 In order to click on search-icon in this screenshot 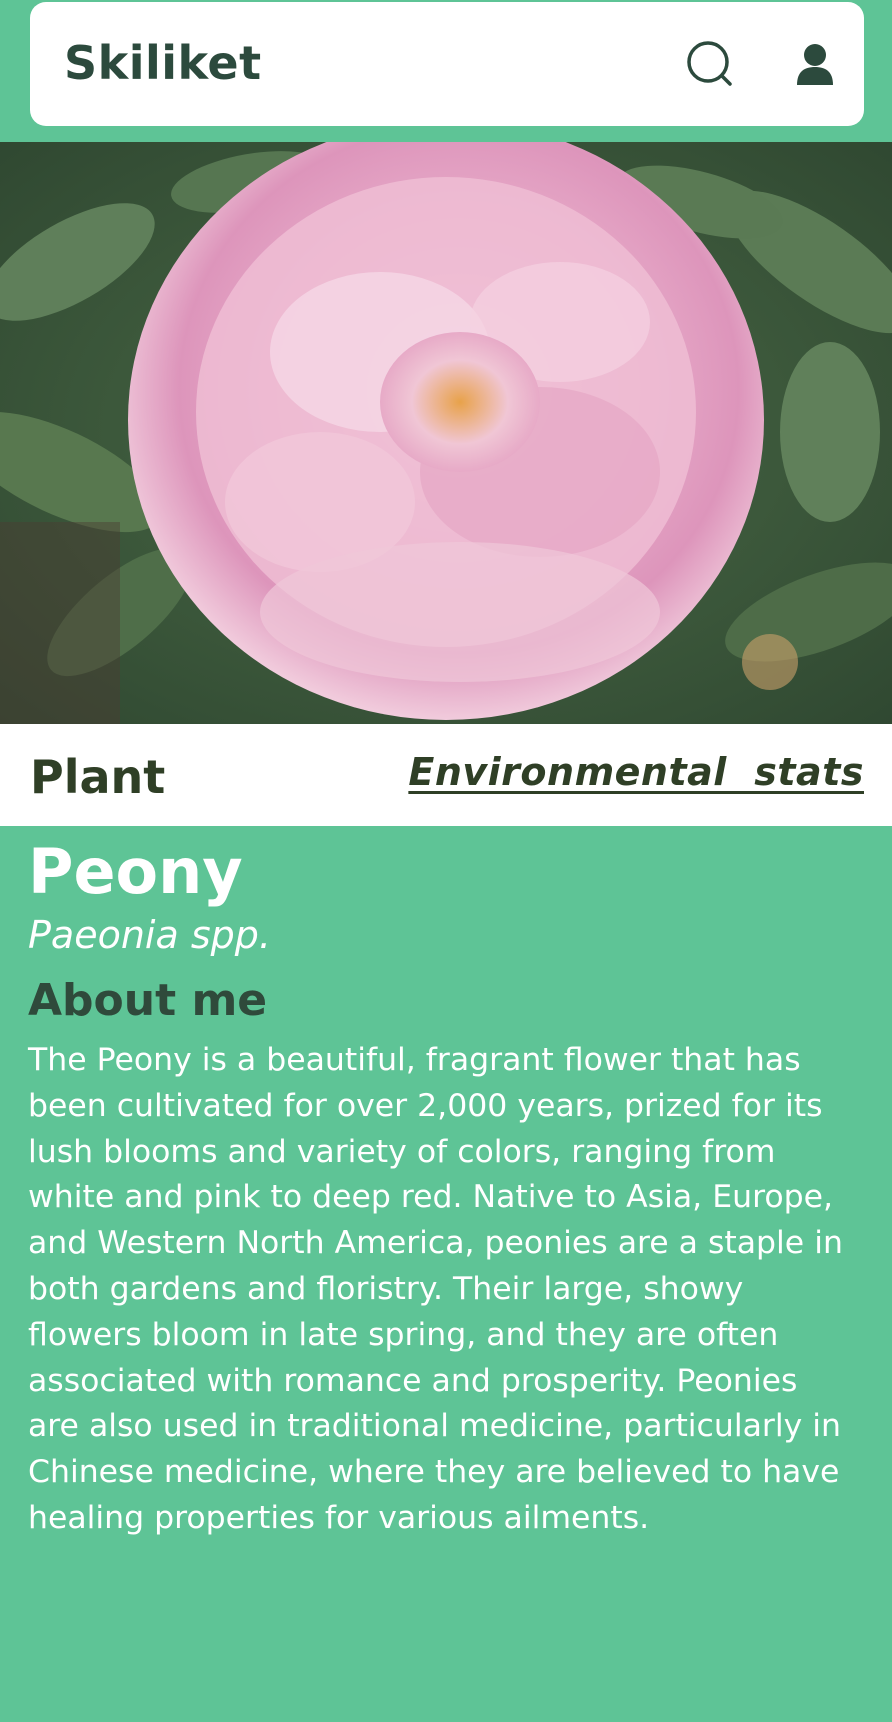, I will do `click(709, 63)`.